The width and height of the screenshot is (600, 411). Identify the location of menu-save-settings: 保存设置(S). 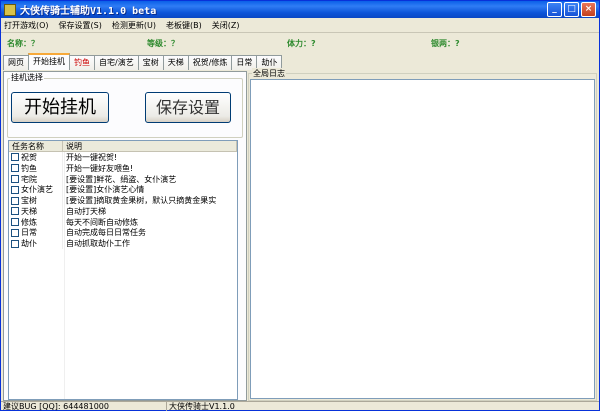
(80, 25).